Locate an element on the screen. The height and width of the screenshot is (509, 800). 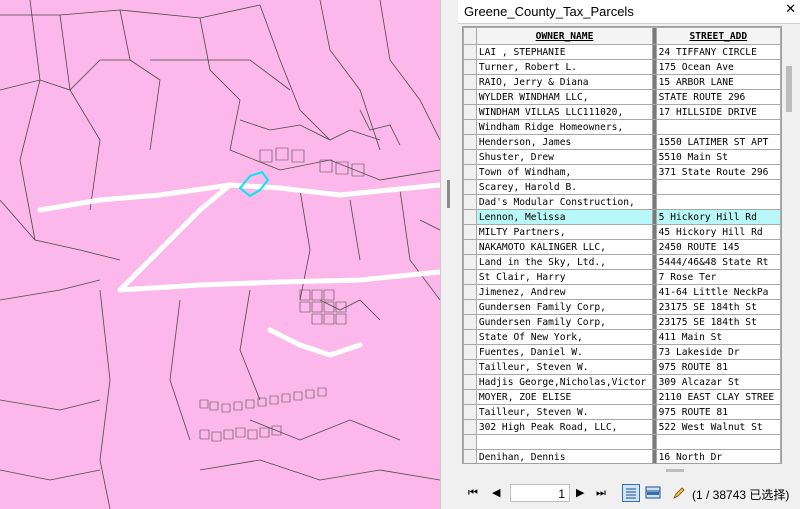
table-row: Town of Windham, 371 State Route 296 is located at coordinates (622, 172).